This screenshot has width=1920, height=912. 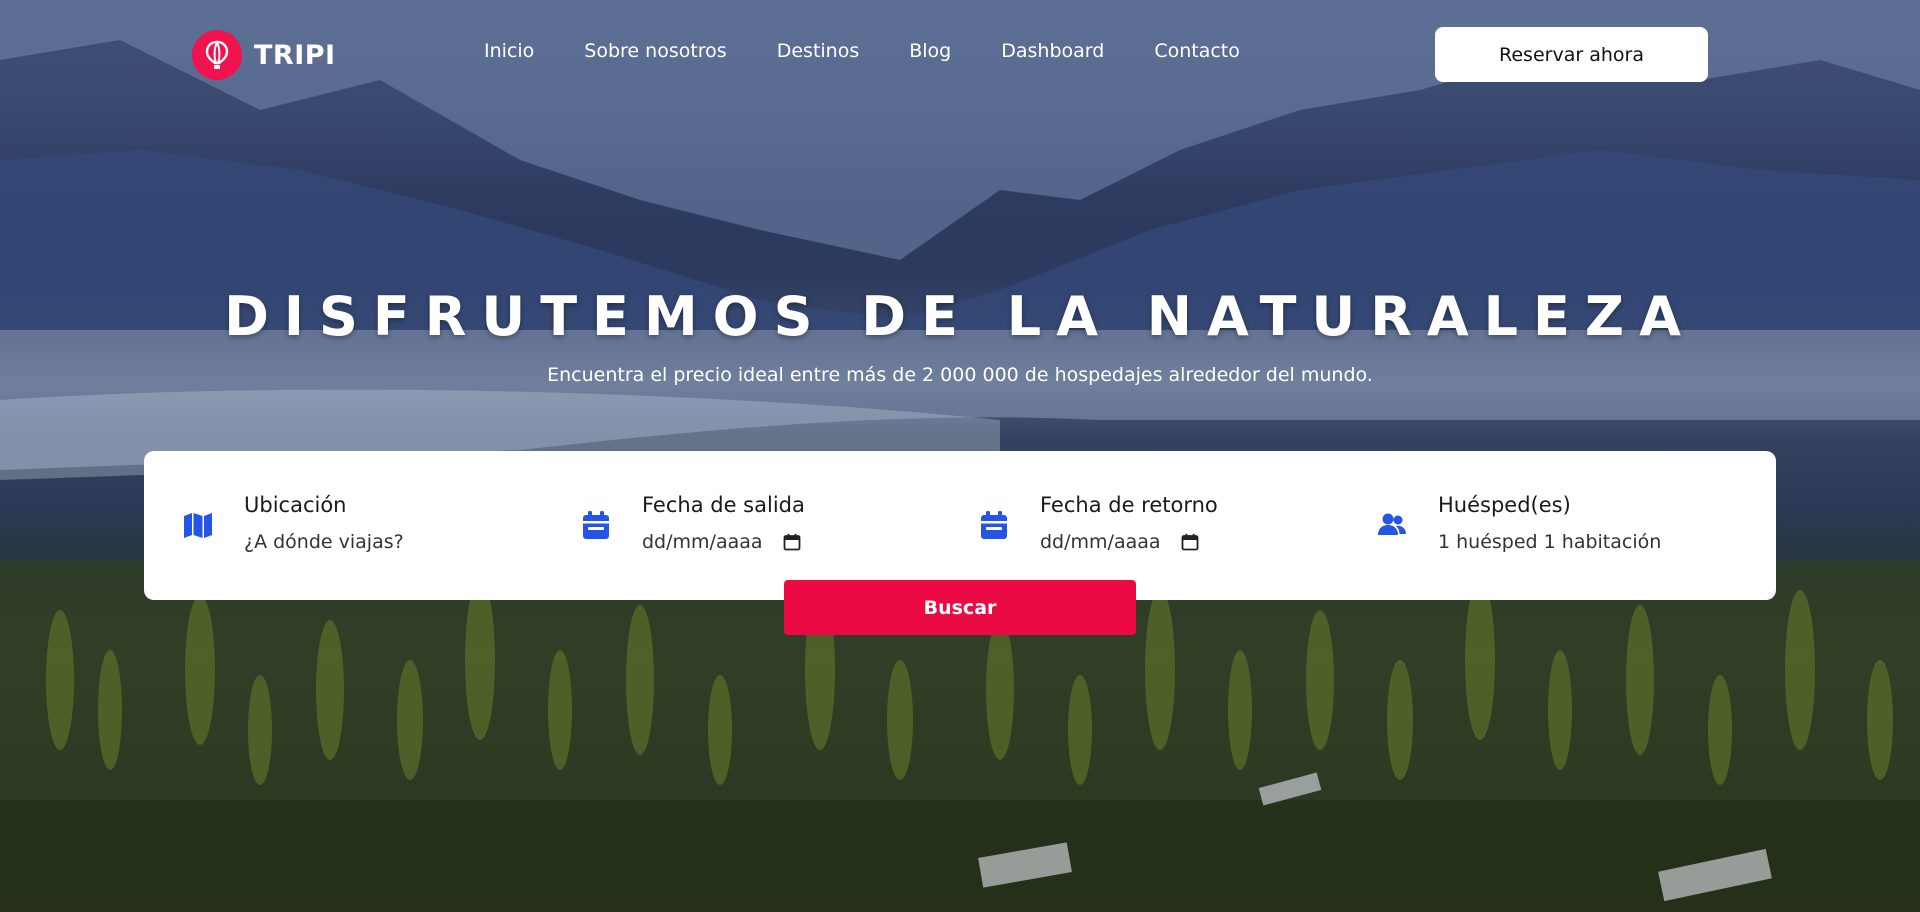 What do you see at coordinates (1129, 505) in the screenshot?
I see `return-label: Fecha de retorno` at bounding box center [1129, 505].